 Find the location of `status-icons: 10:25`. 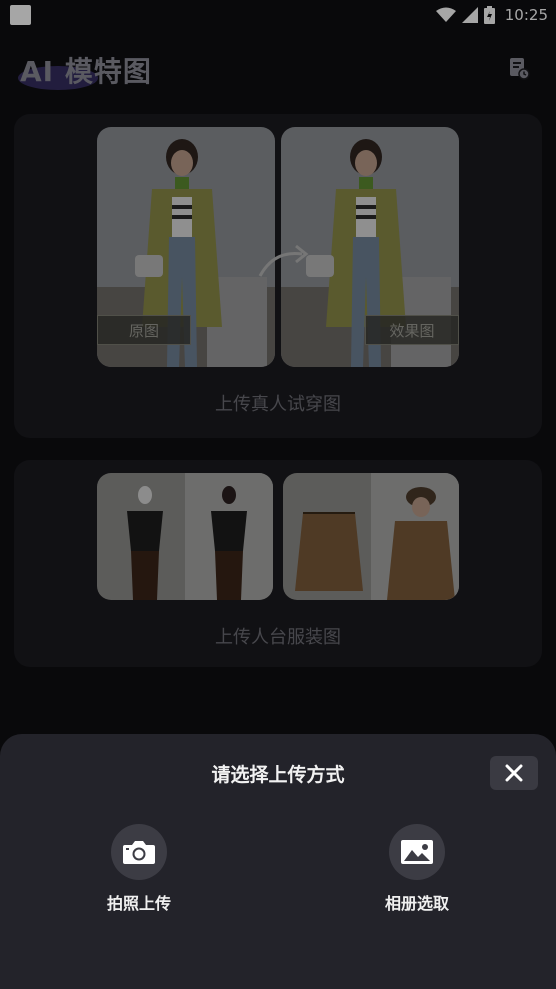

status-icons: 10:25 is located at coordinates (491, 15).